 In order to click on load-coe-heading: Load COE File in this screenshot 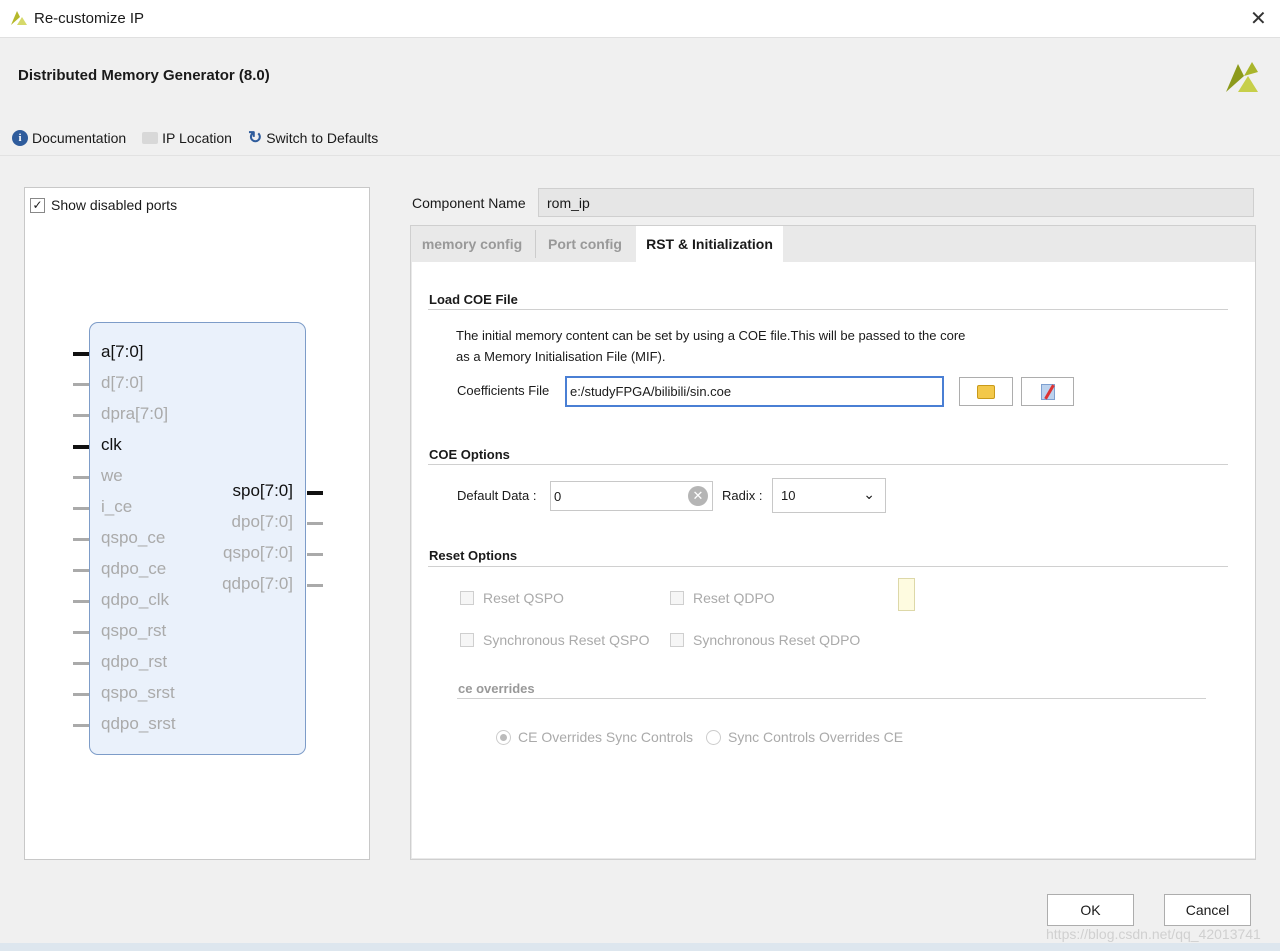, I will do `click(473, 299)`.